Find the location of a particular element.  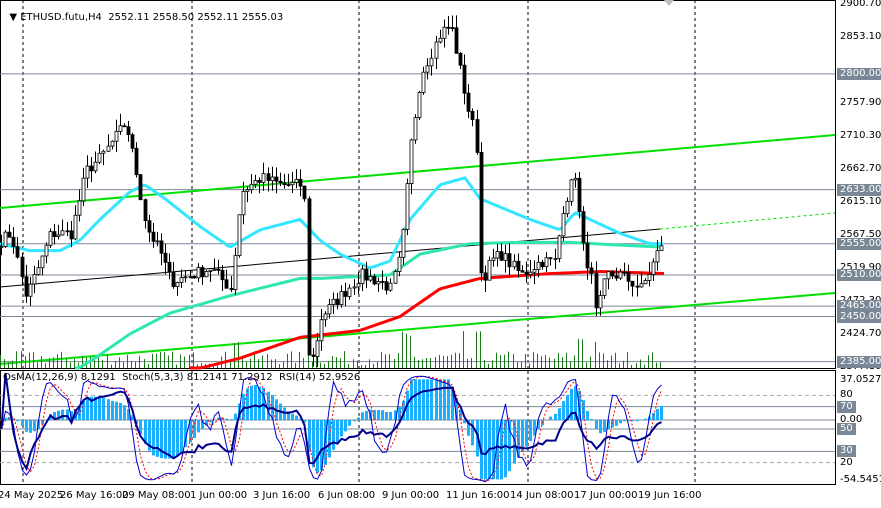

ohlc-values: 2552.11 2558.50 2552.11 2555.03 is located at coordinates (196, 17).